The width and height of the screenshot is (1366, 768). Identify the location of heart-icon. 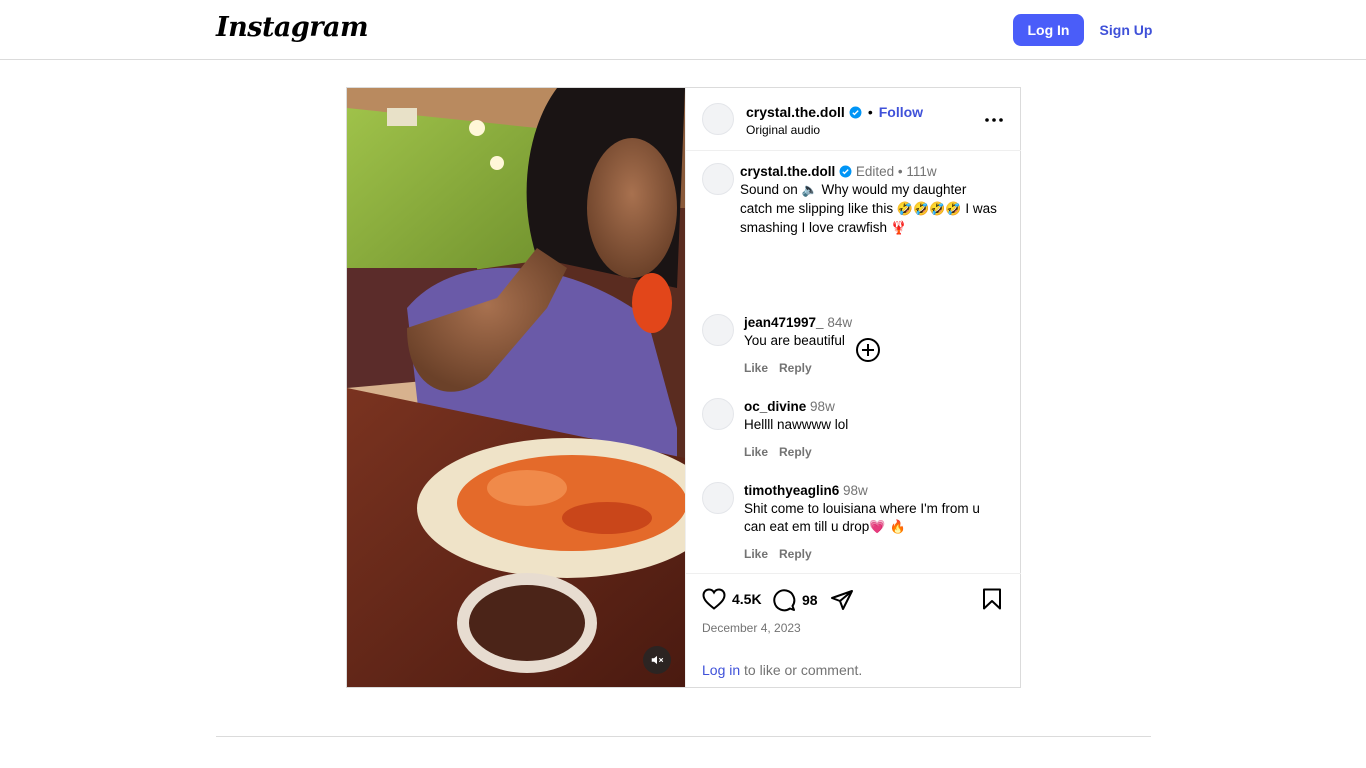
(714, 599).